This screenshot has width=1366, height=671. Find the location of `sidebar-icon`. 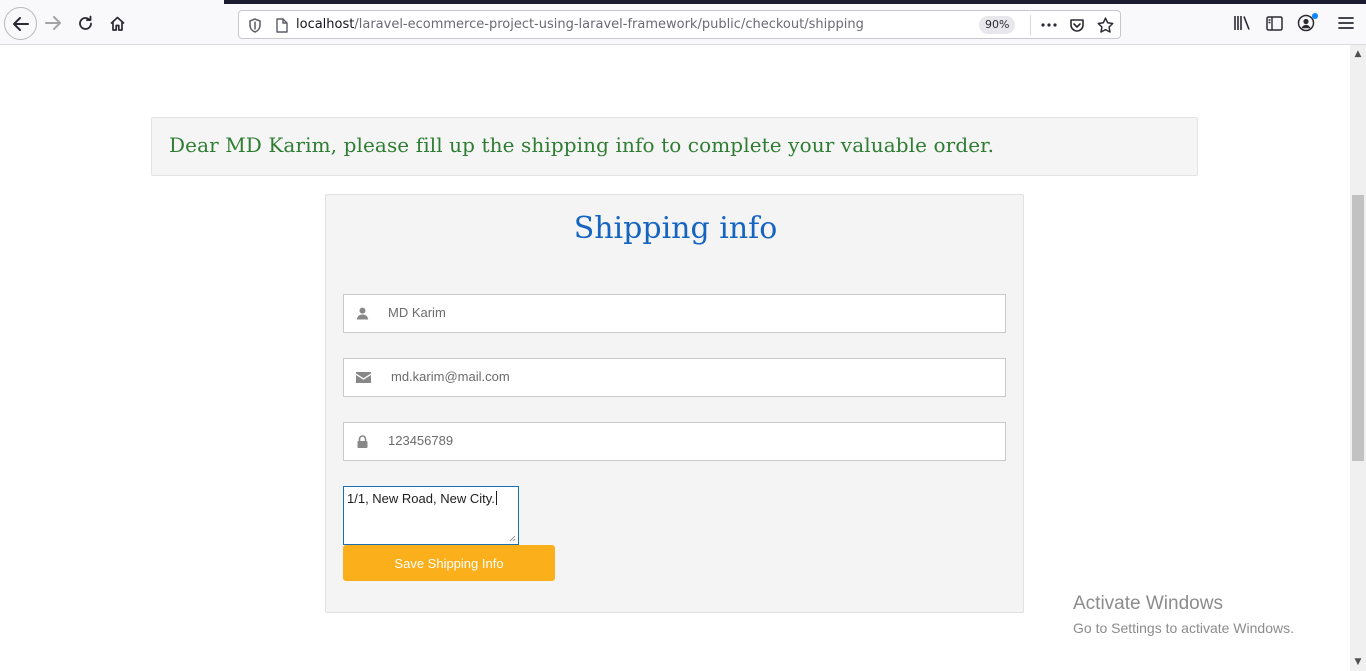

sidebar-icon is located at coordinates (1274, 23).